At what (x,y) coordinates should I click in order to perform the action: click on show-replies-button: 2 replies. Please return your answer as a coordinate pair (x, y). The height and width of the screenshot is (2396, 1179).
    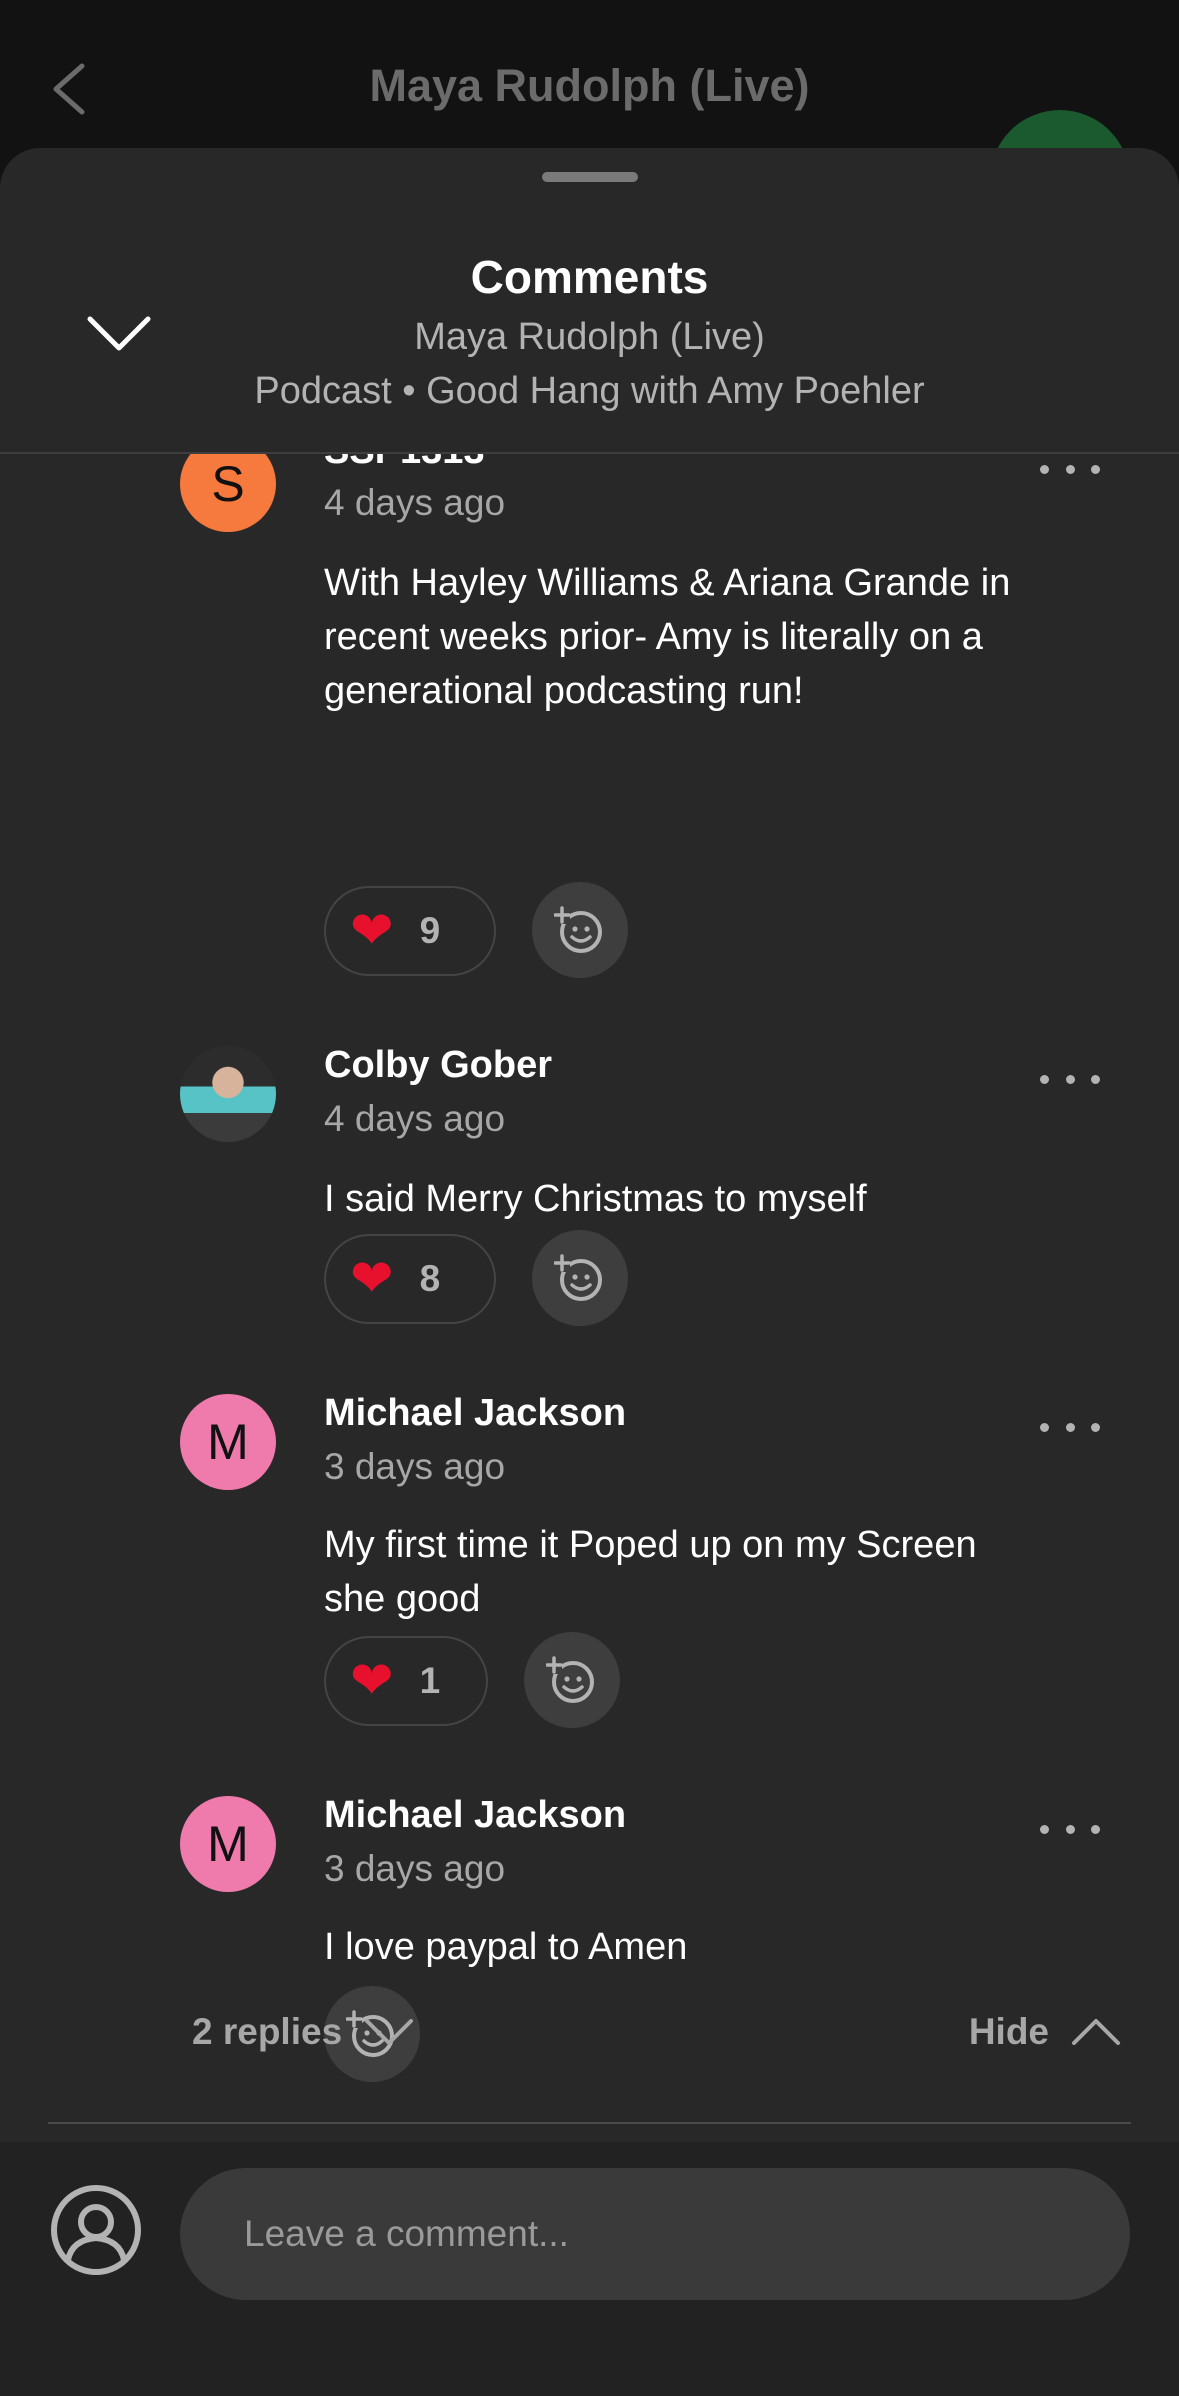
    Looking at the image, I should click on (303, 2032).